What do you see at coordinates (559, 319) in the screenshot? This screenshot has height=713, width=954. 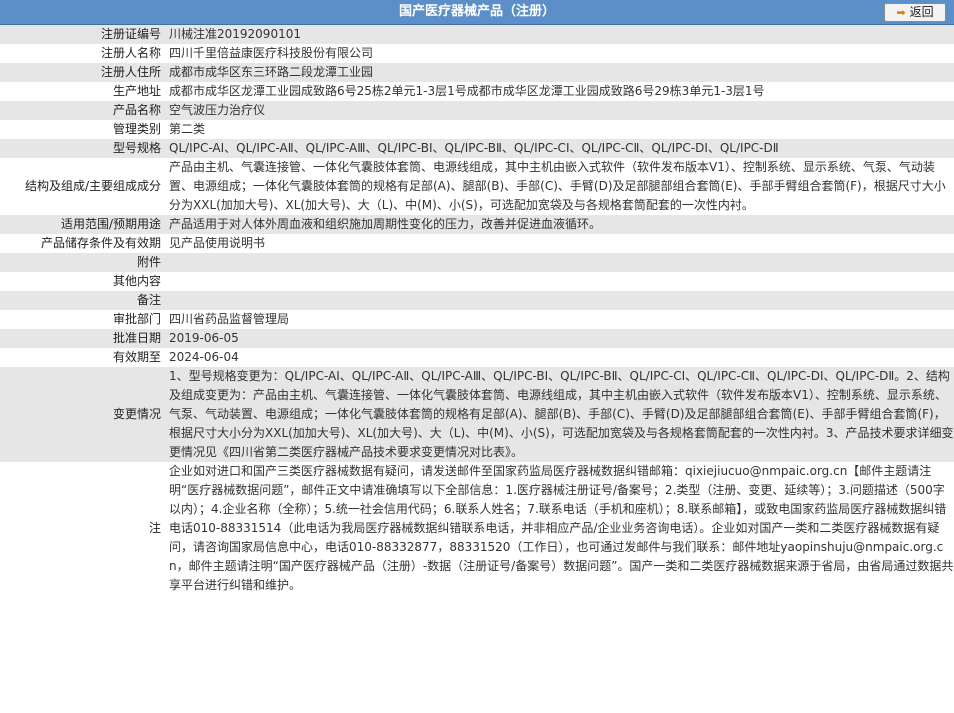 I see `field-value: 四川省药品监督管理局` at bounding box center [559, 319].